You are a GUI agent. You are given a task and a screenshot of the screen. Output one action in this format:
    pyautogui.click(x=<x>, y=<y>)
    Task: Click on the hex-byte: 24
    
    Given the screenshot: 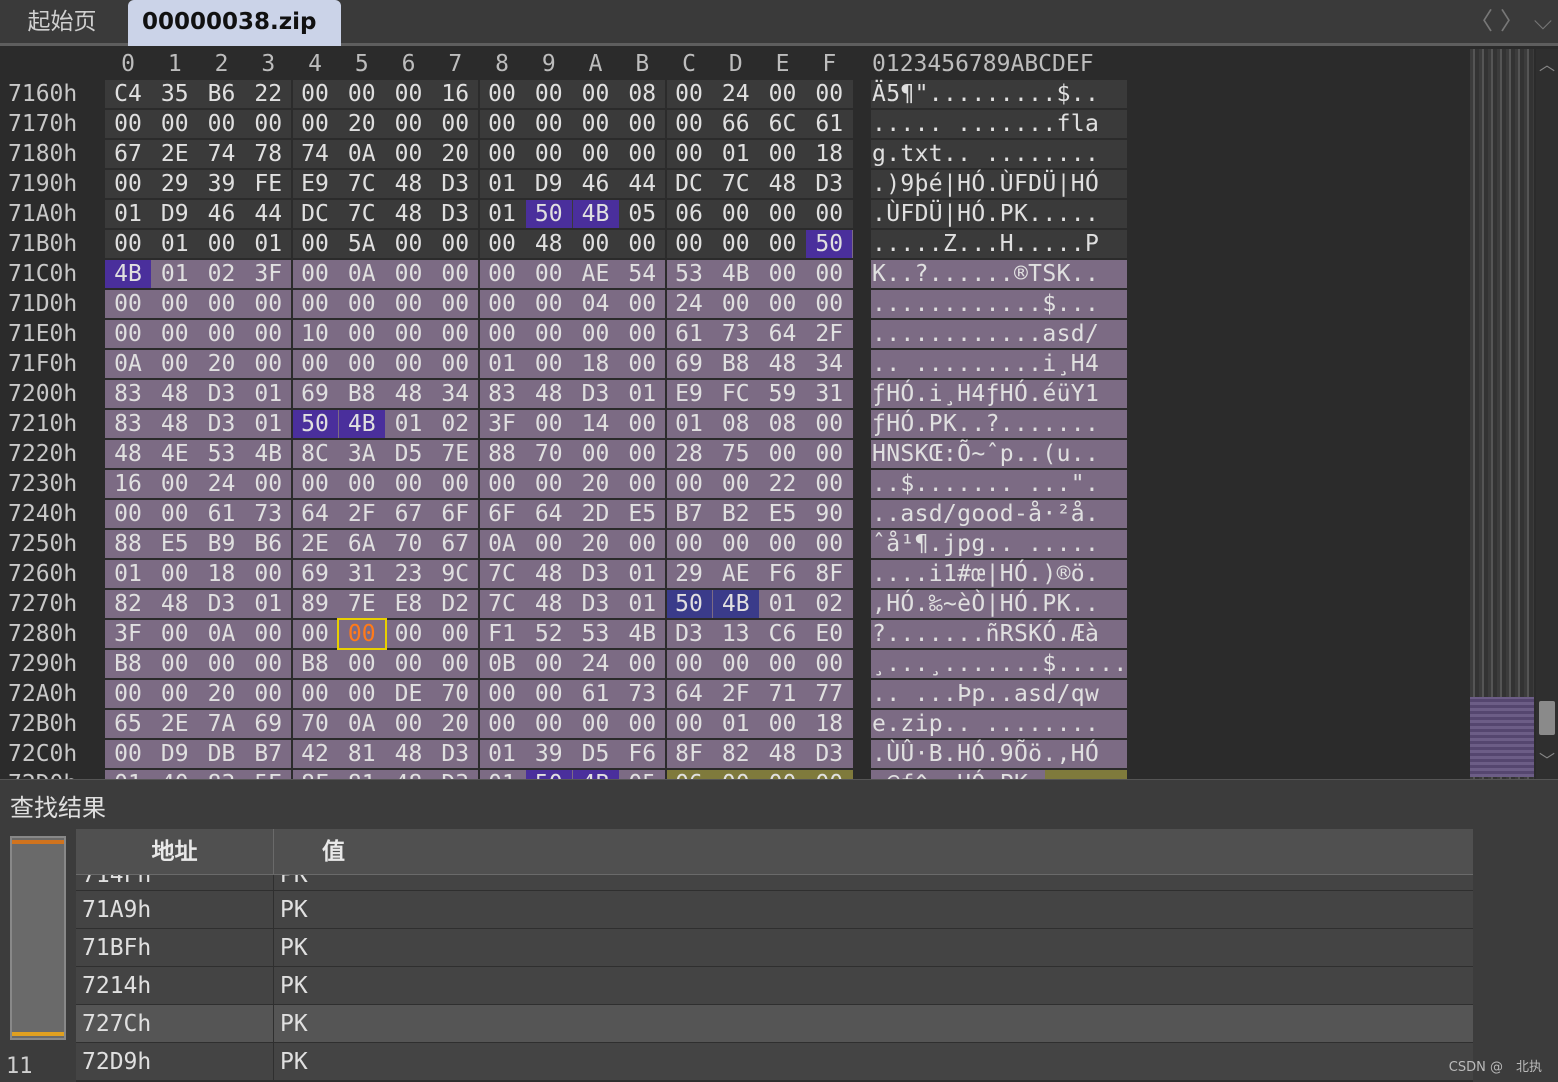 What is the action you would take?
    pyautogui.click(x=736, y=94)
    